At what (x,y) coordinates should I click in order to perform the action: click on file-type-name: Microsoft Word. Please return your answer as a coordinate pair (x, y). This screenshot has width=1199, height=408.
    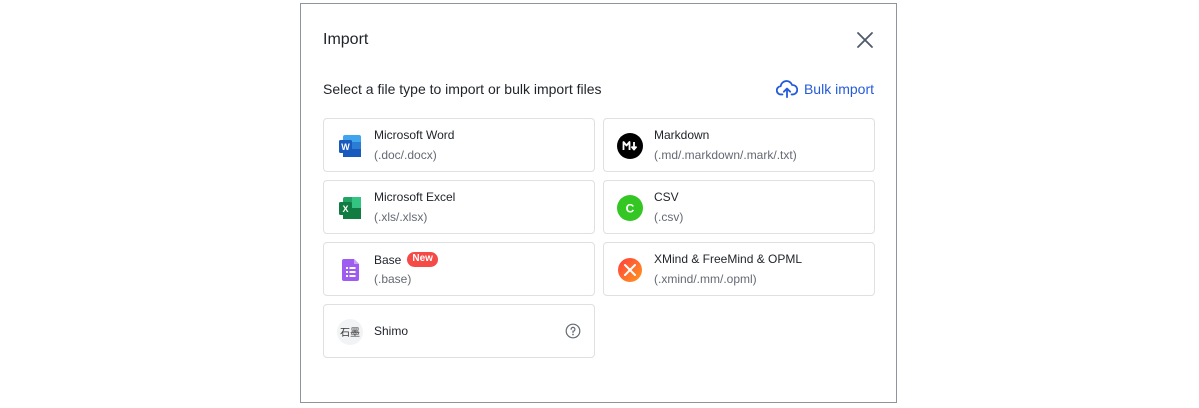
    Looking at the image, I should click on (414, 135).